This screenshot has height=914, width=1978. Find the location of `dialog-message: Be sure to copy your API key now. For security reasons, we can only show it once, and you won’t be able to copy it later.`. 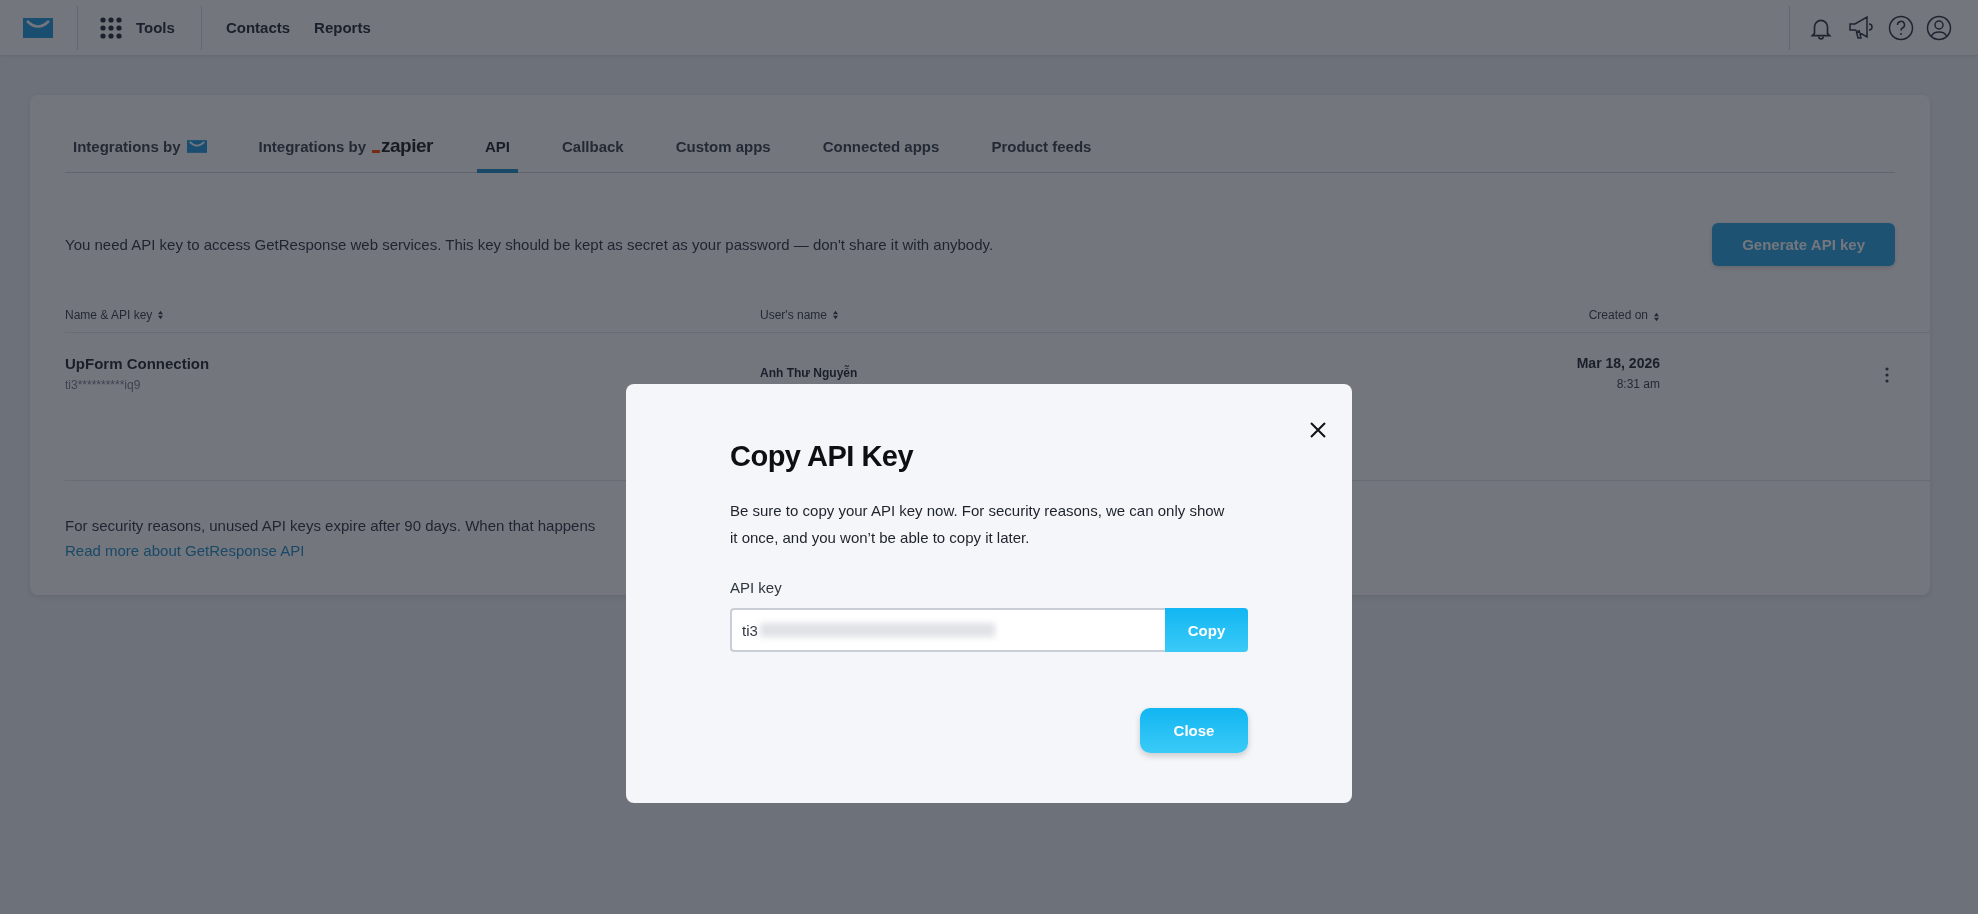

dialog-message: Be sure to copy your API key now. For security reasons, we can only show it once, and you won’t be able to copy it later. is located at coordinates (978, 524).